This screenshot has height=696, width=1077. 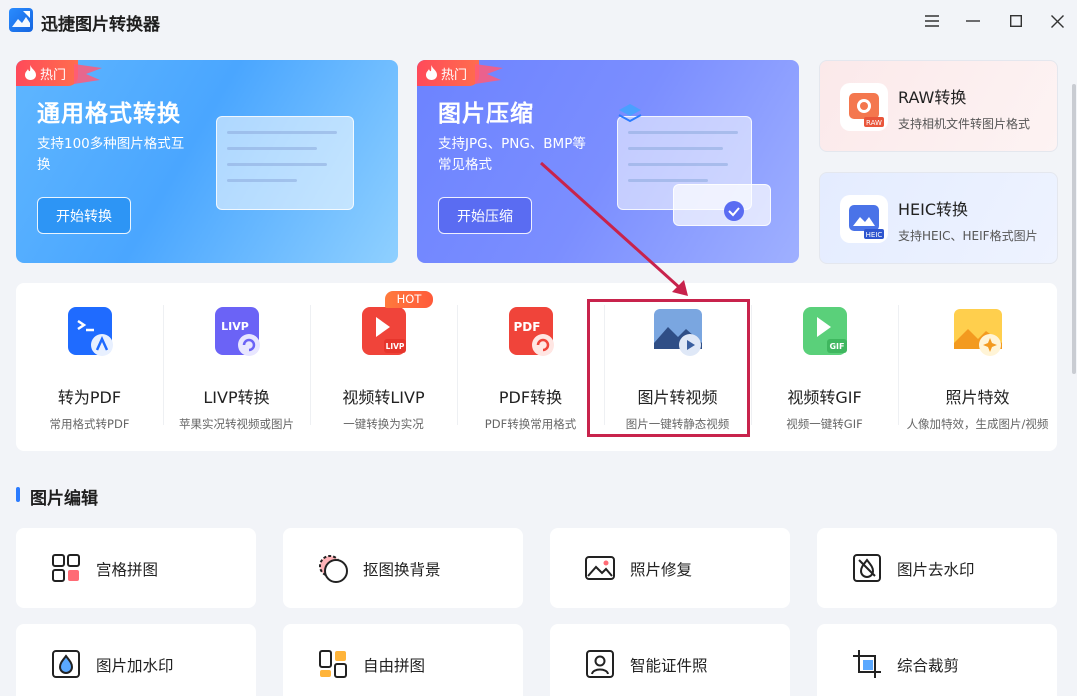 What do you see at coordinates (111, 154) in the screenshot?
I see `banner-desc: 支持100多种图片格式互换` at bounding box center [111, 154].